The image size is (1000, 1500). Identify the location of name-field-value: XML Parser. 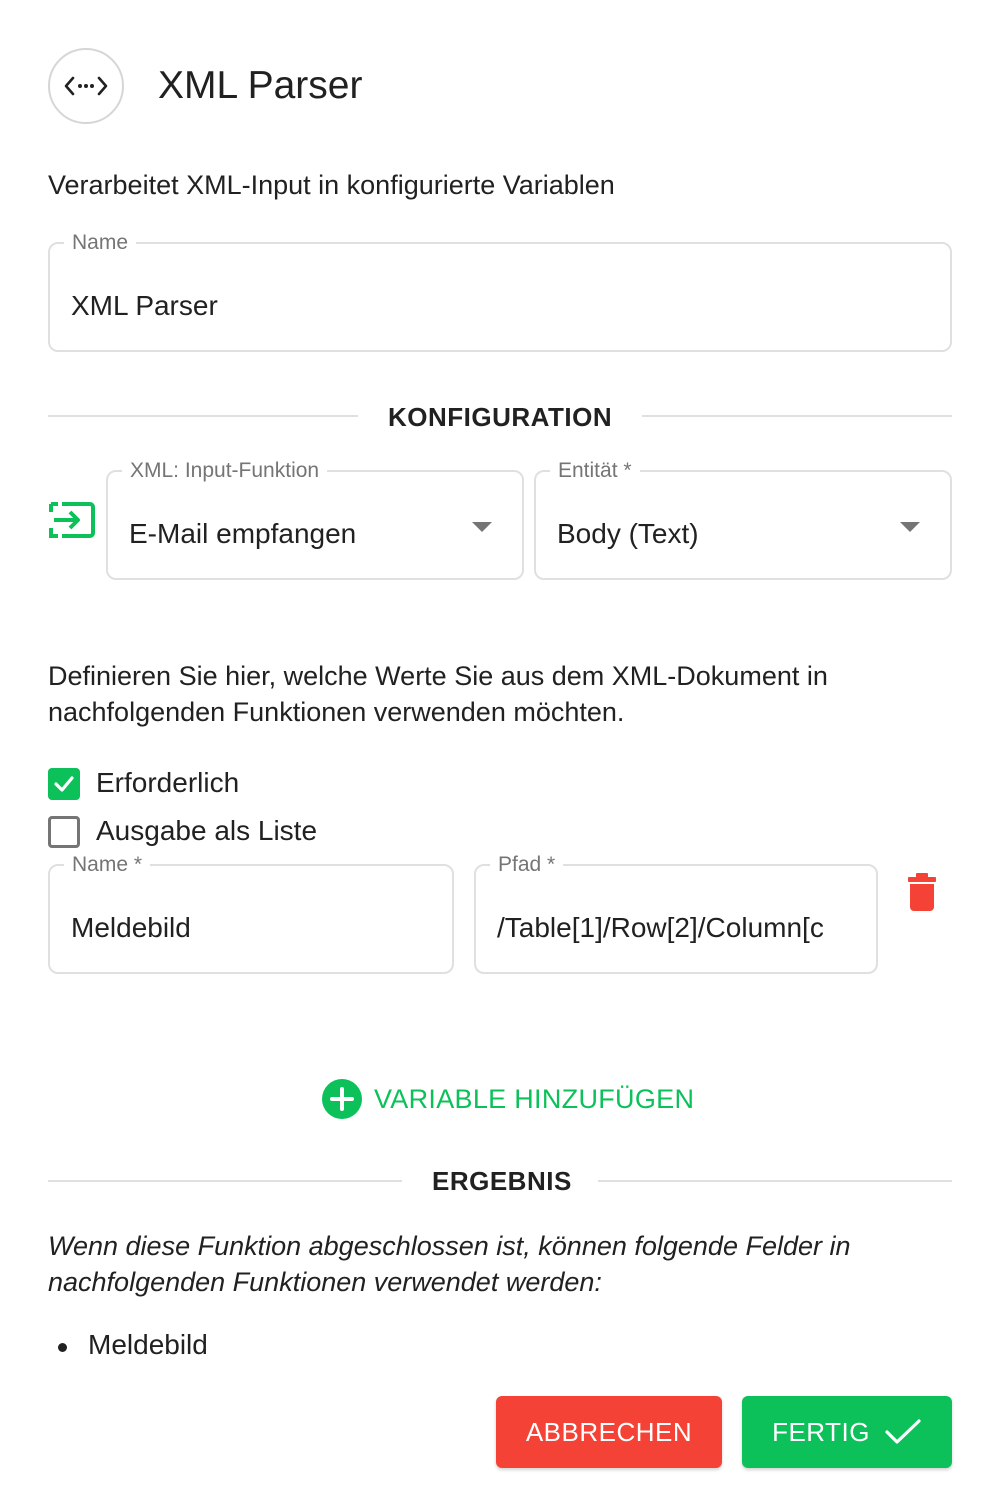
(144, 306).